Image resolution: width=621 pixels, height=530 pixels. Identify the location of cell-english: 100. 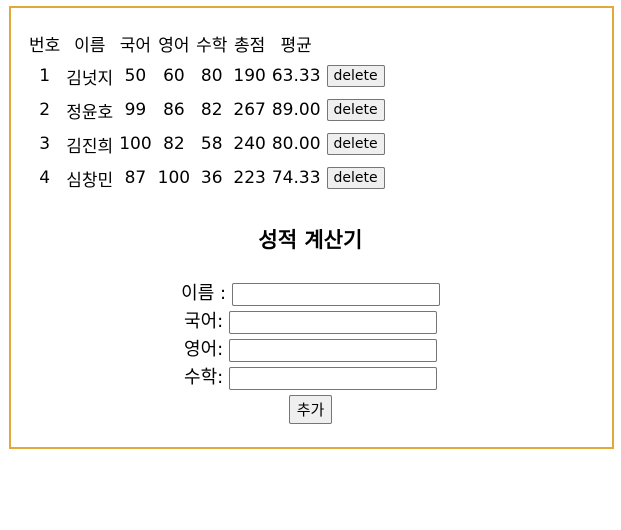
(174, 178).